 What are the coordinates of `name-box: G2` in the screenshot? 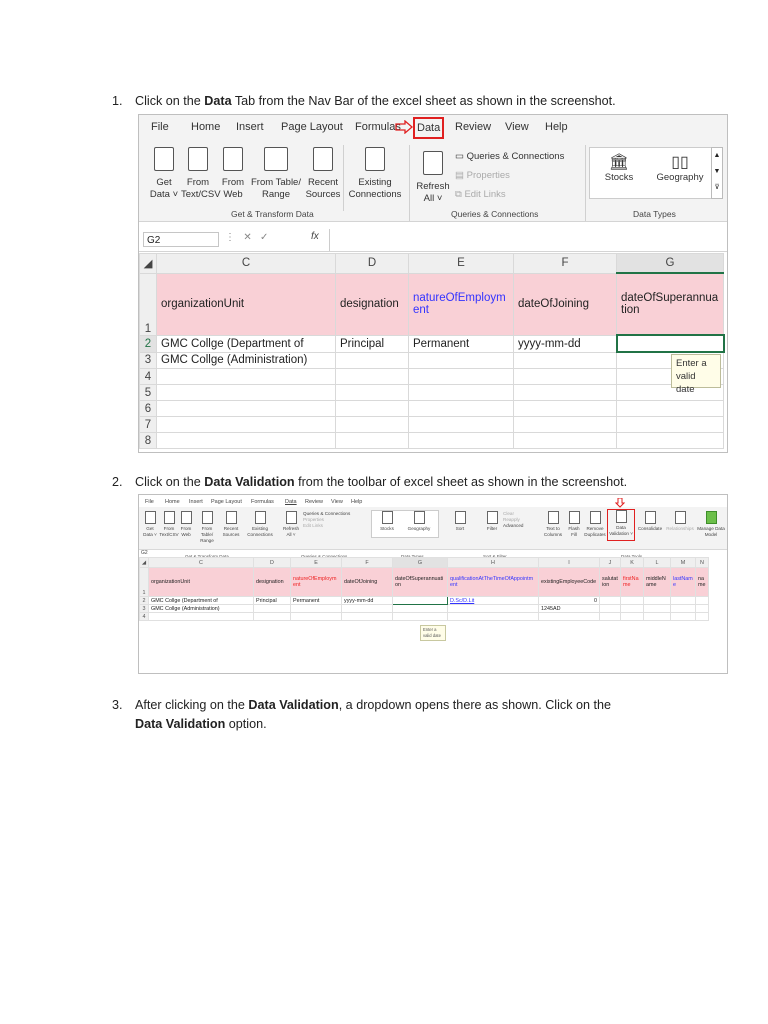 It's located at (181, 239).